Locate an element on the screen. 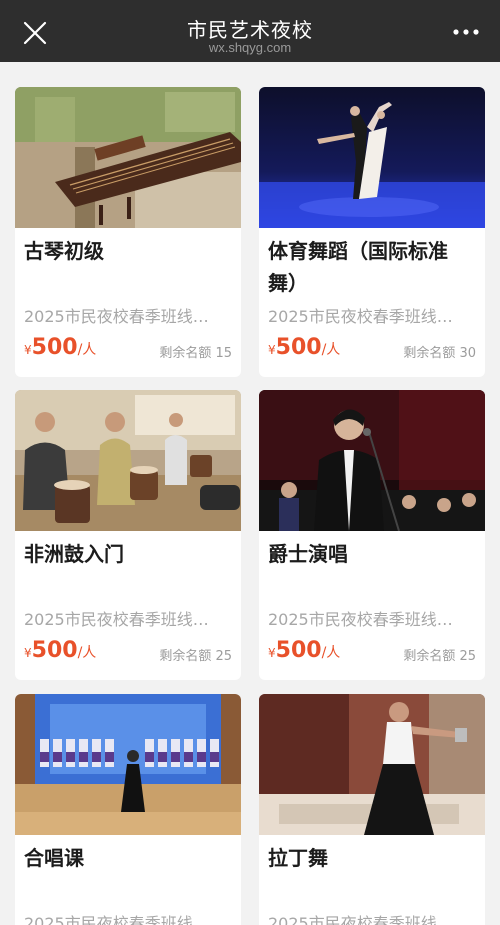  remaining-quota: 剩余名额 15 is located at coordinates (195, 353).